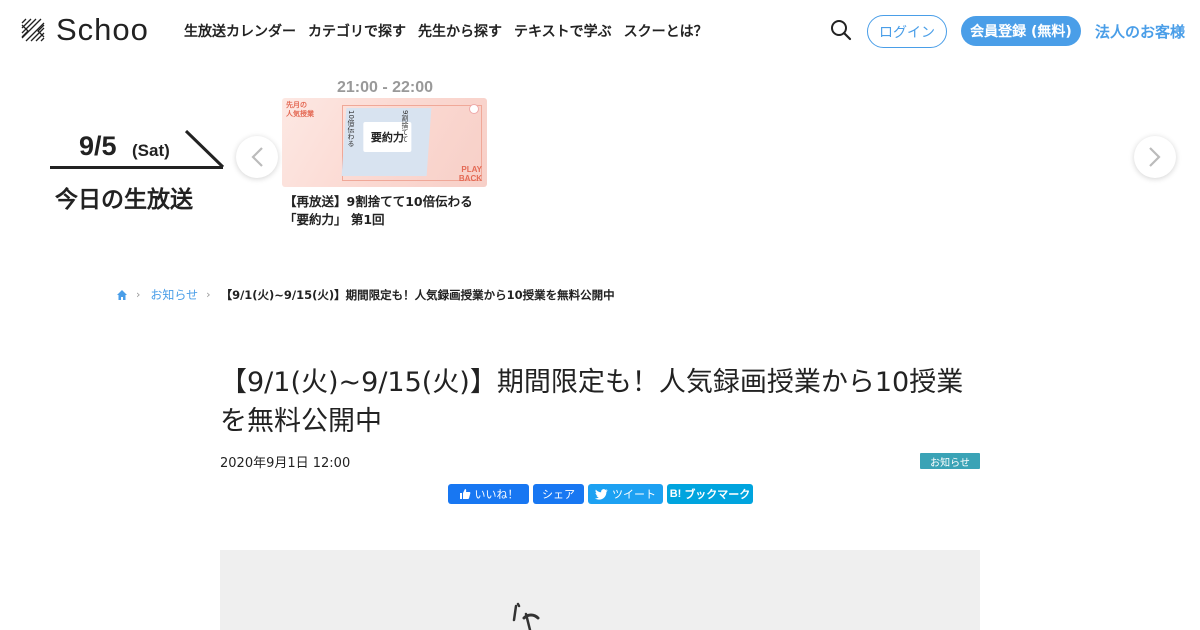 The image size is (1200, 630). I want to click on thumbnail-dot, so click(474, 109).